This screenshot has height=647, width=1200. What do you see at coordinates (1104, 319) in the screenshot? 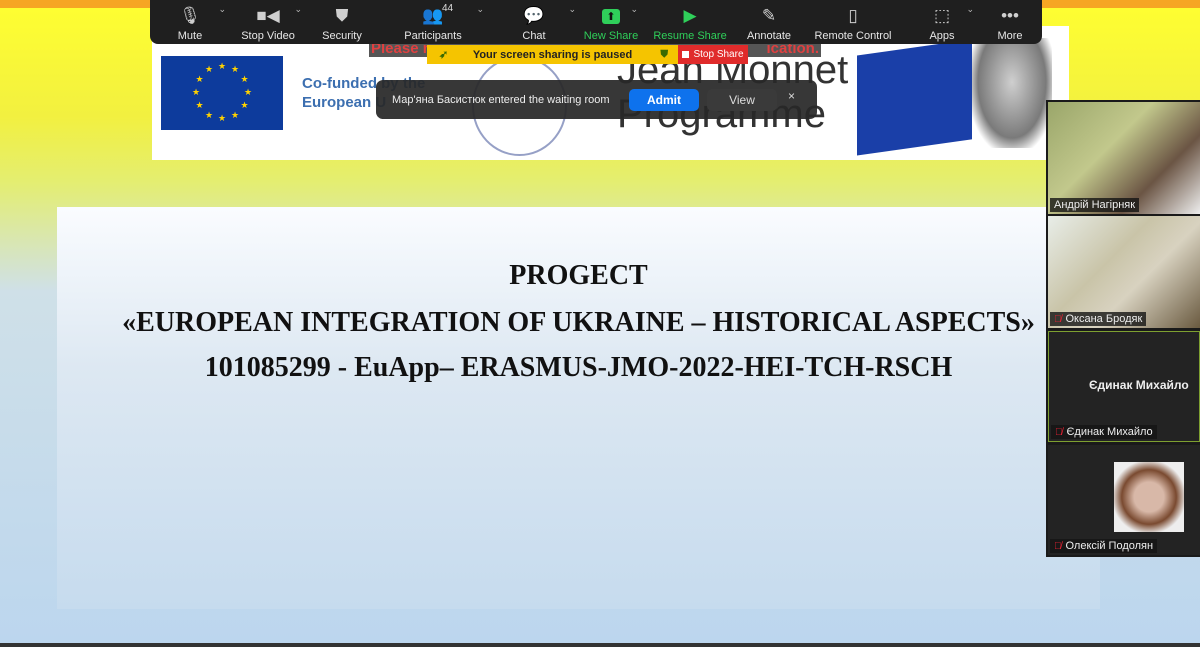
I see `participant-name: Оксана Бродяк` at bounding box center [1104, 319].